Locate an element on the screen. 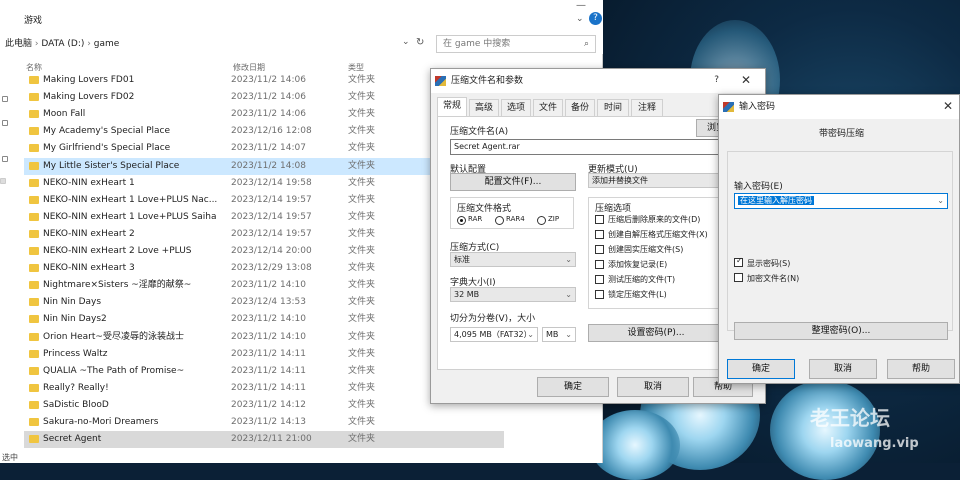 The height and width of the screenshot is (480, 960). file-name: Princess Waltz is located at coordinates (75, 353).